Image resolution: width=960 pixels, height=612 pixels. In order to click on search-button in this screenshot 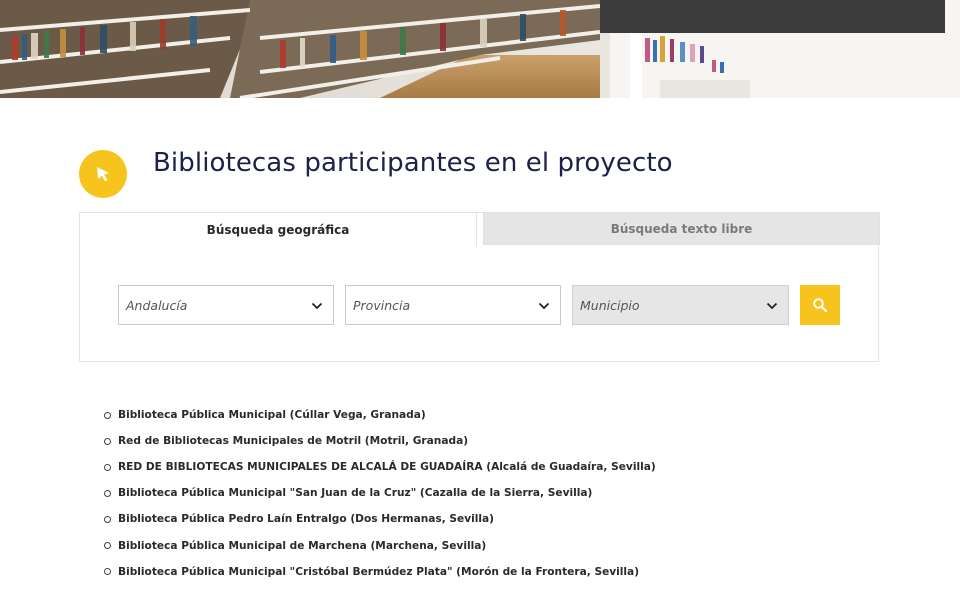, I will do `click(820, 305)`.